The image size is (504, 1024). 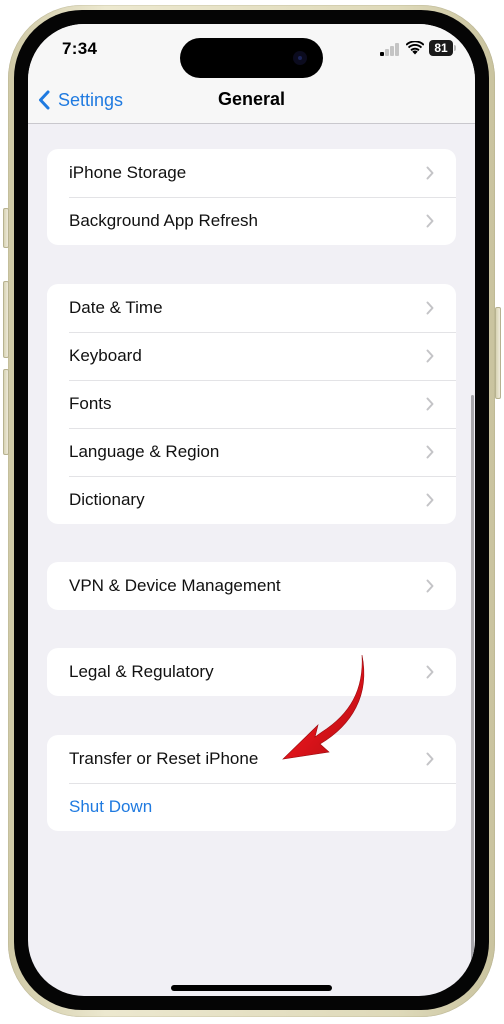 I want to click on row-keyboard: Keyboard, so click(x=251, y=356).